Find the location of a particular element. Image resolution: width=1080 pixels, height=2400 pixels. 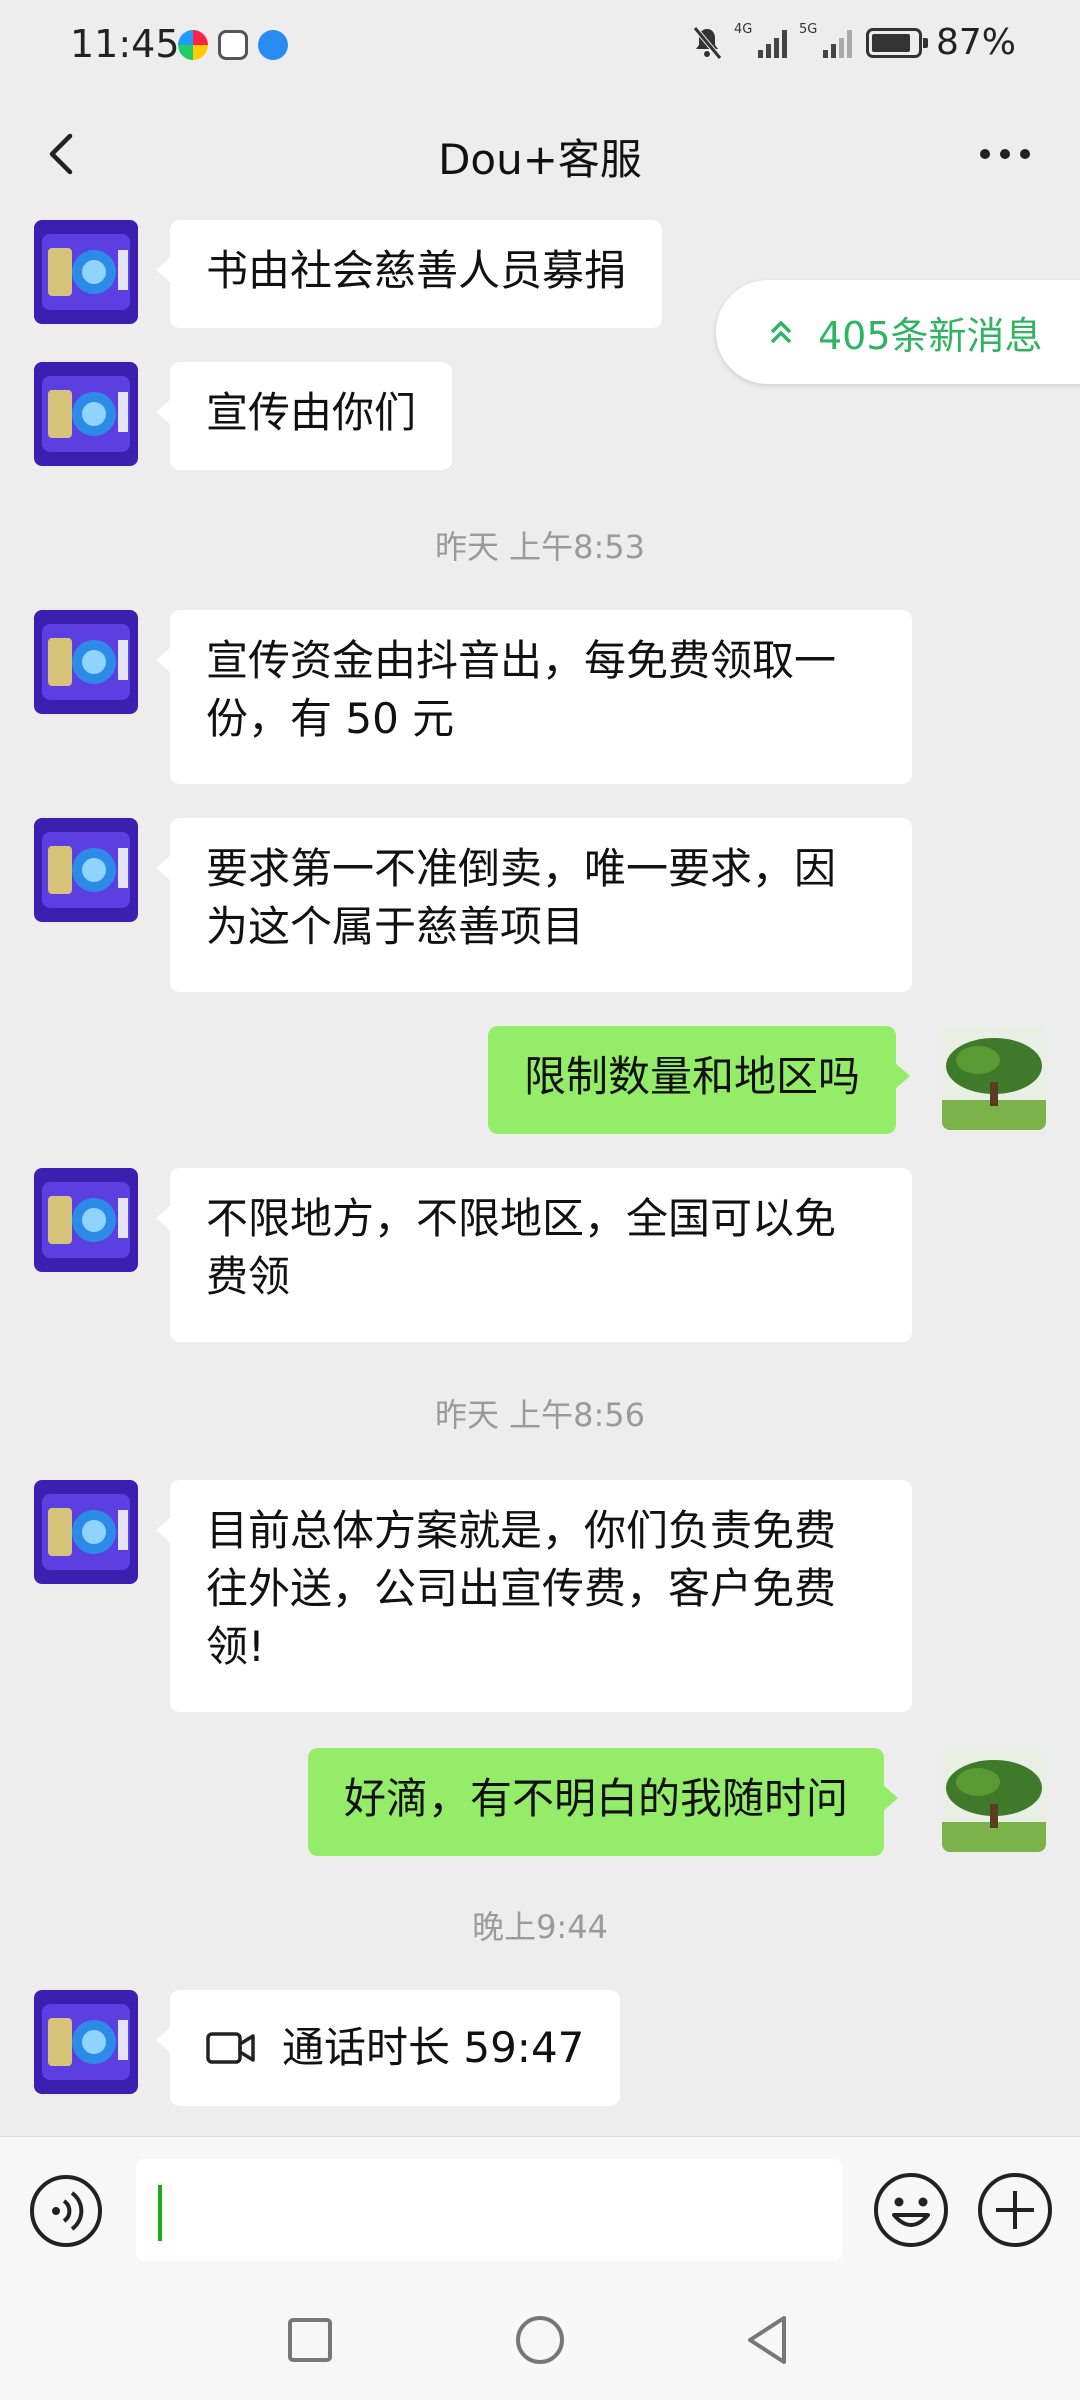

status-app-icons is located at coordinates (233, 45).